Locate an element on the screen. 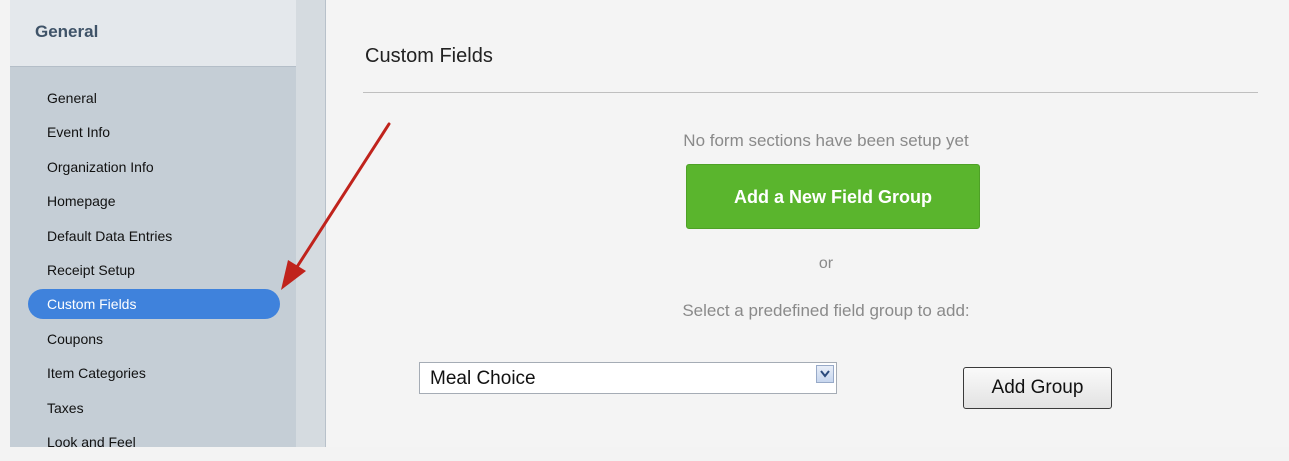  sidebar-item-event-info: Event Info is located at coordinates (154, 134).